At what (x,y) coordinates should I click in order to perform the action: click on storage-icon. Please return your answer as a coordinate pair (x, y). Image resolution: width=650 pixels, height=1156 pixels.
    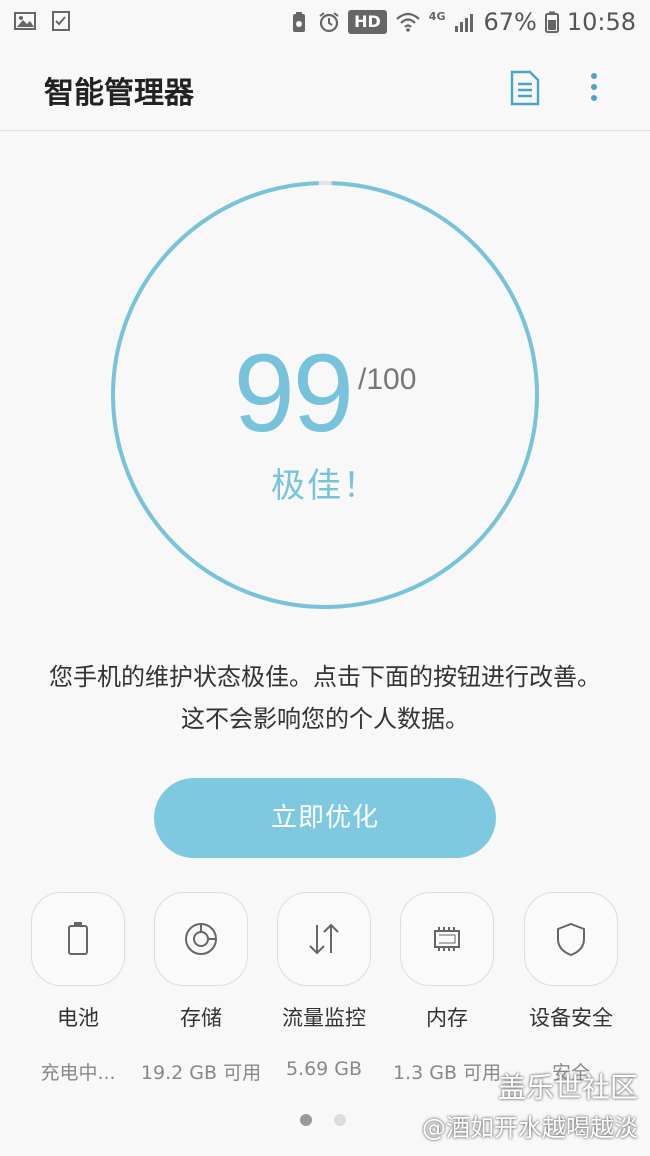
    Looking at the image, I should click on (201, 939).